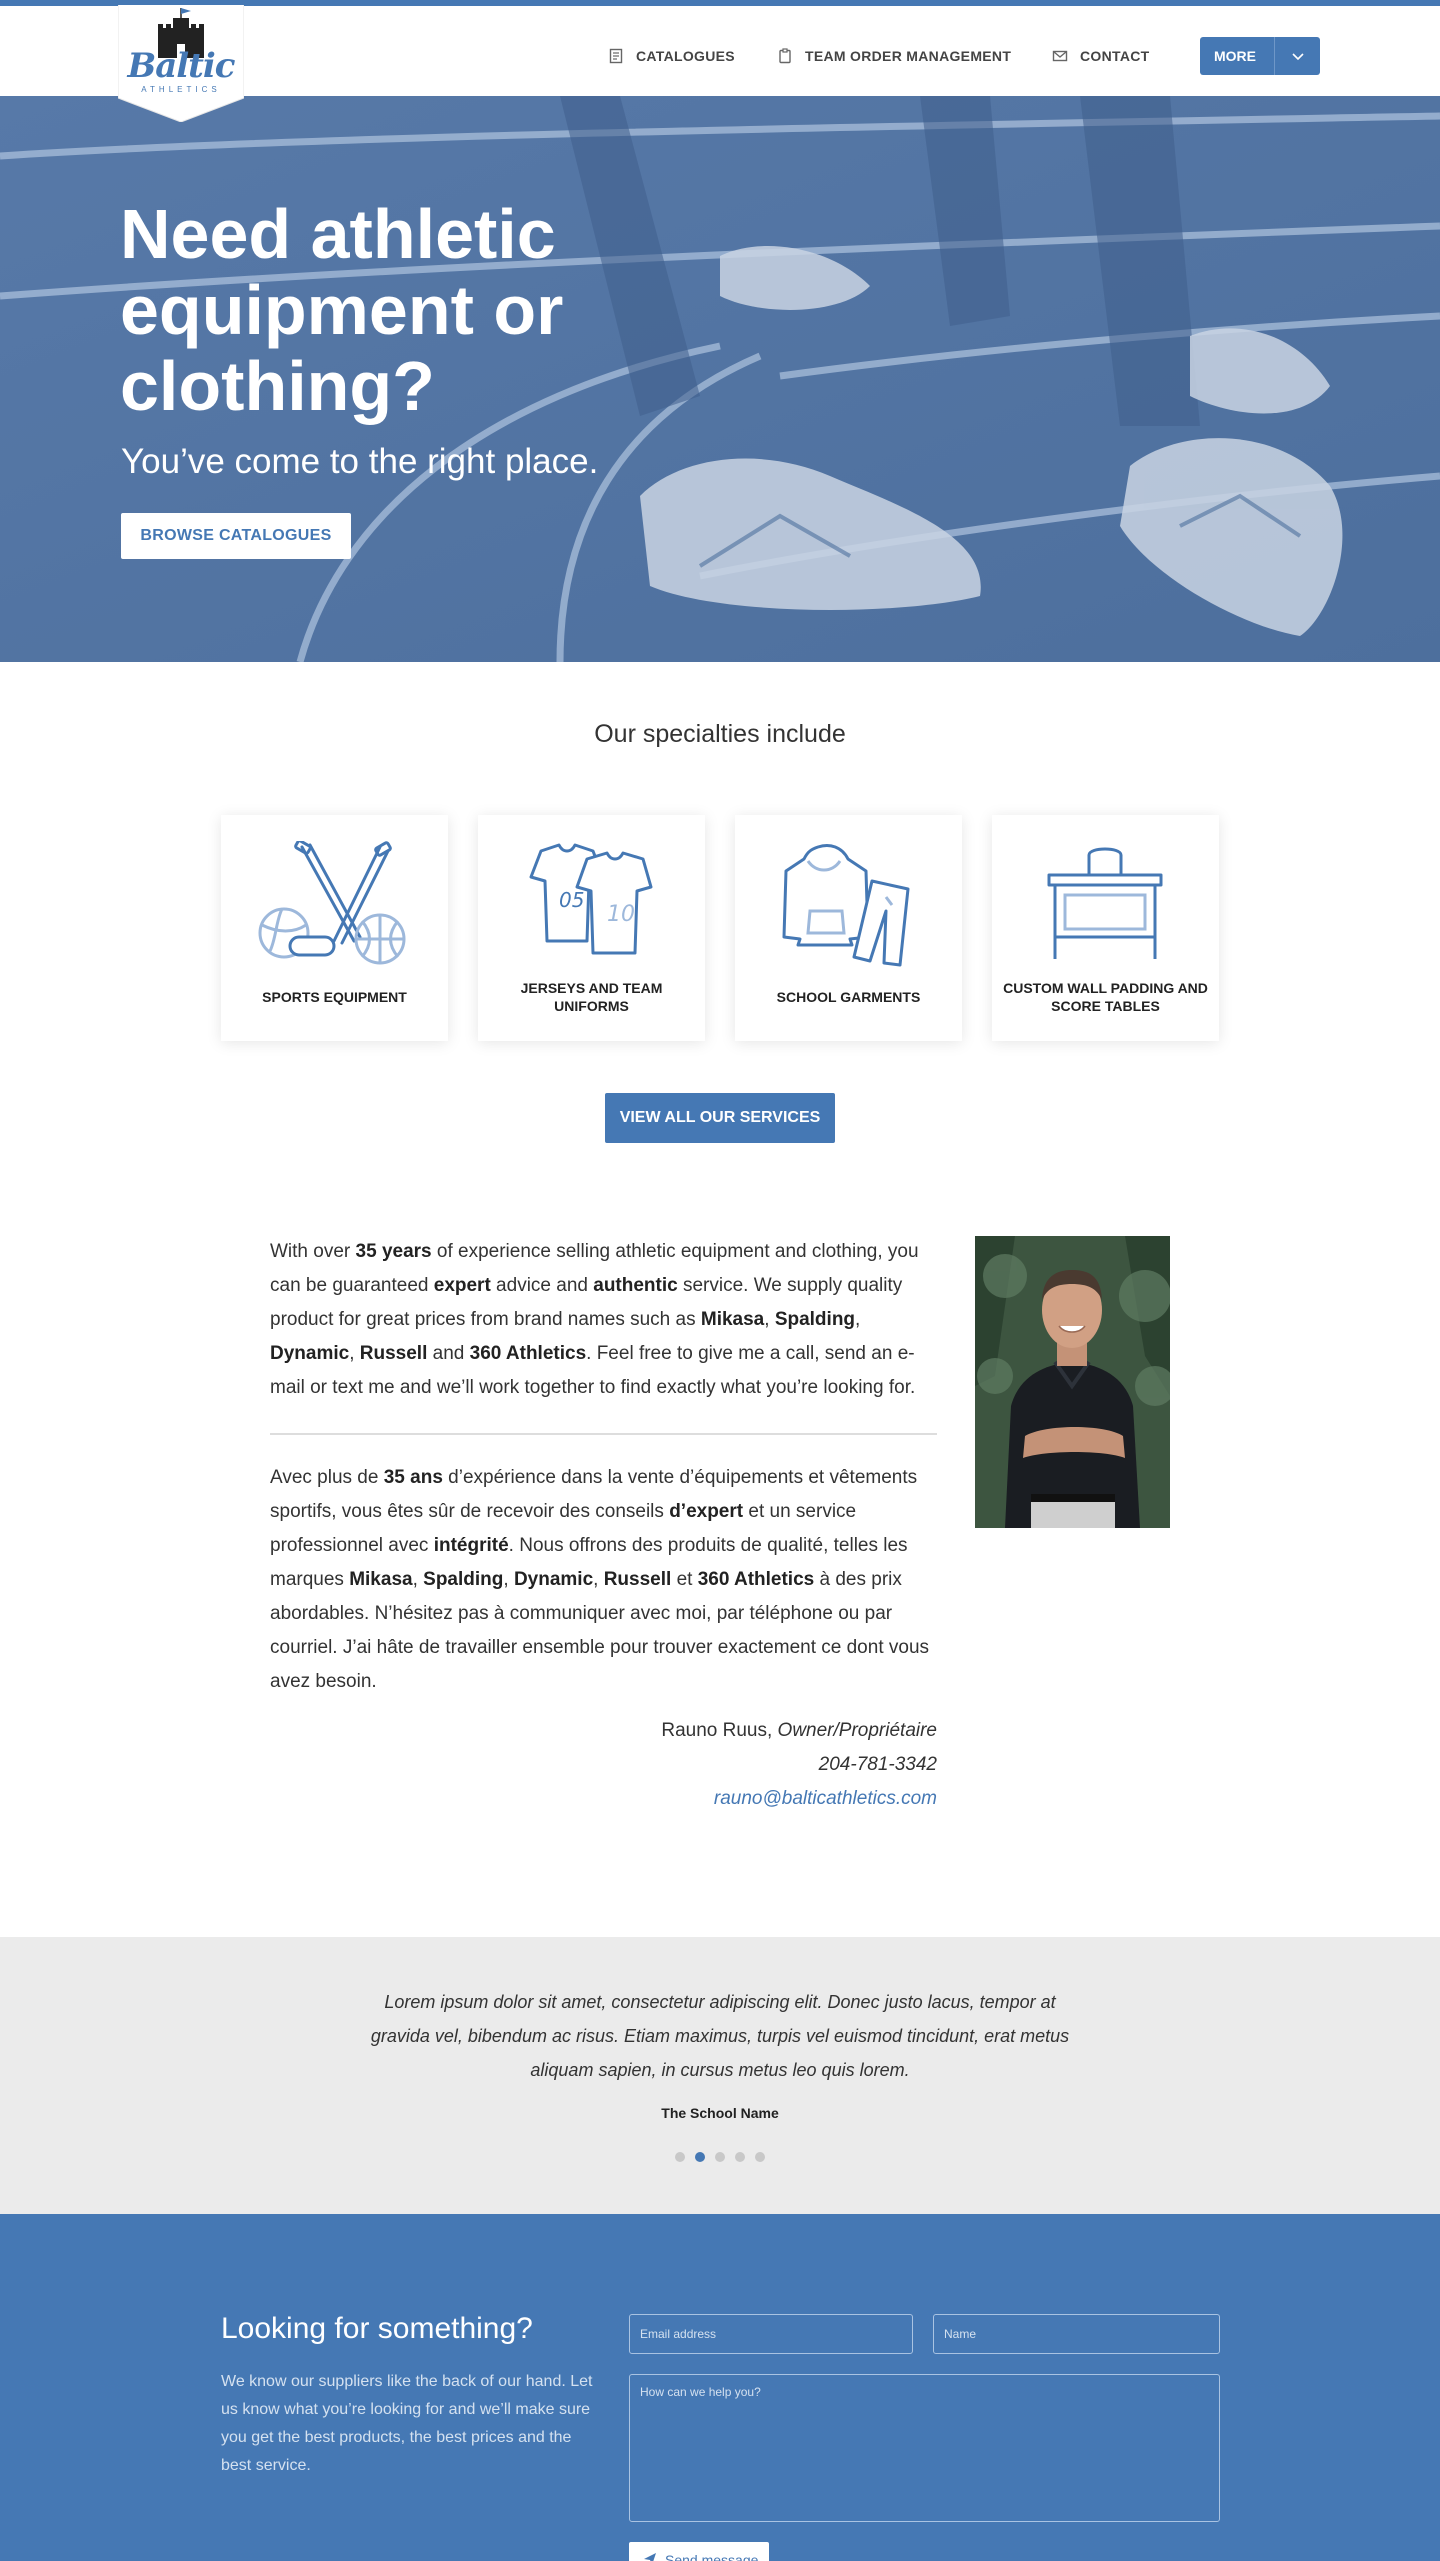 The width and height of the screenshot is (1440, 2561). What do you see at coordinates (334, 906) in the screenshot?
I see `sports-equipment-icon` at bounding box center [334, 906].